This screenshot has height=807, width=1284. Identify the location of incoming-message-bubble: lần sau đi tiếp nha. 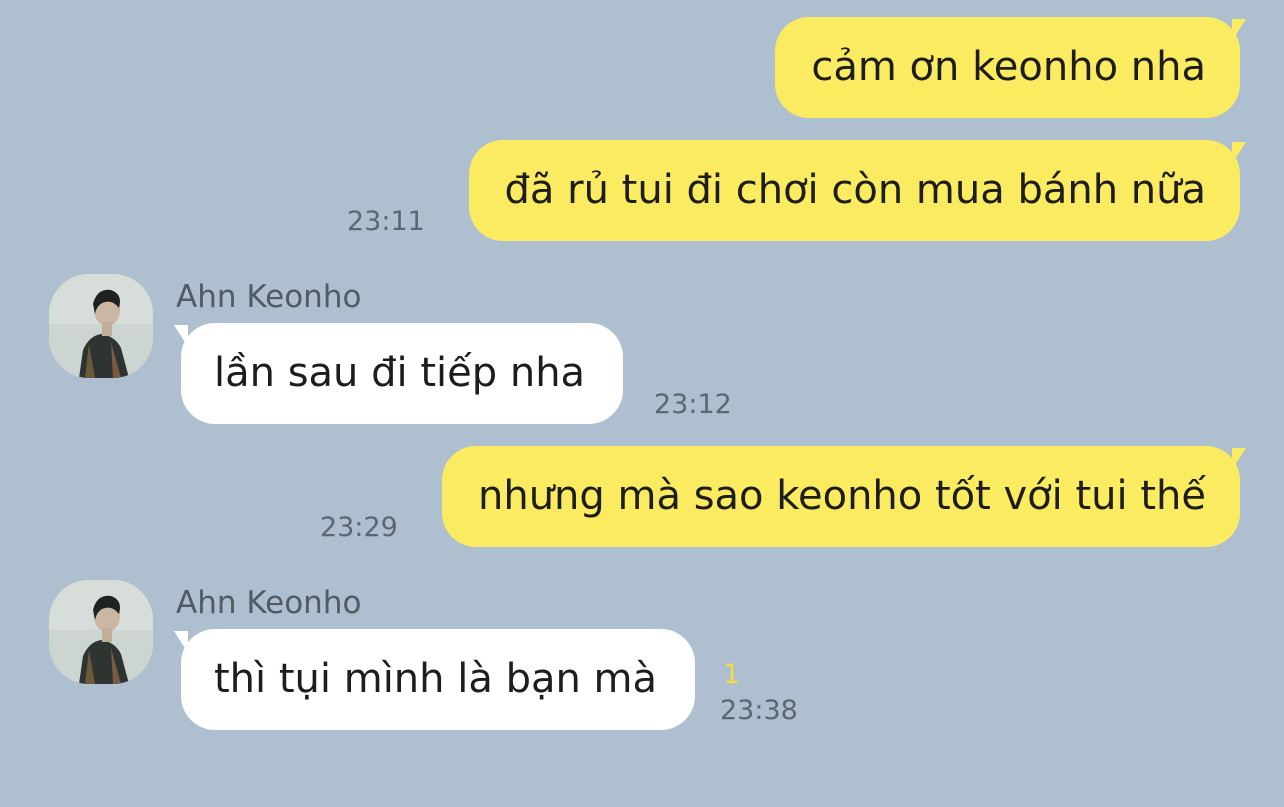
(398, 373).